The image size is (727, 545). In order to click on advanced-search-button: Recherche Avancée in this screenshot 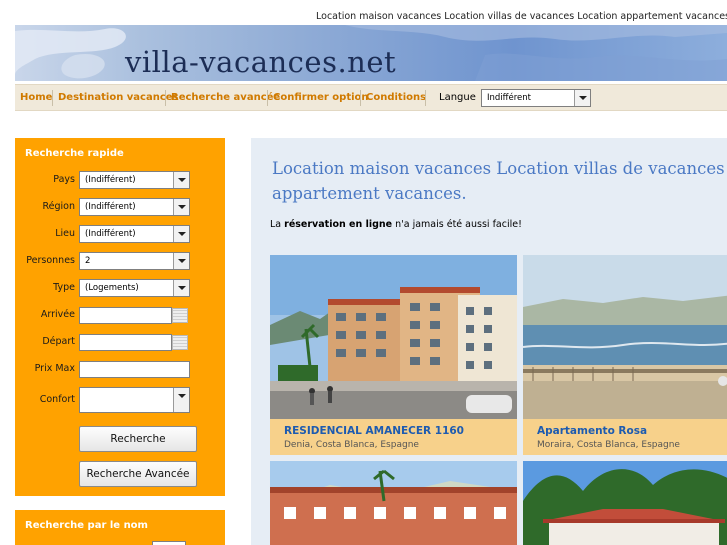, I will do `click(138, 474)`.